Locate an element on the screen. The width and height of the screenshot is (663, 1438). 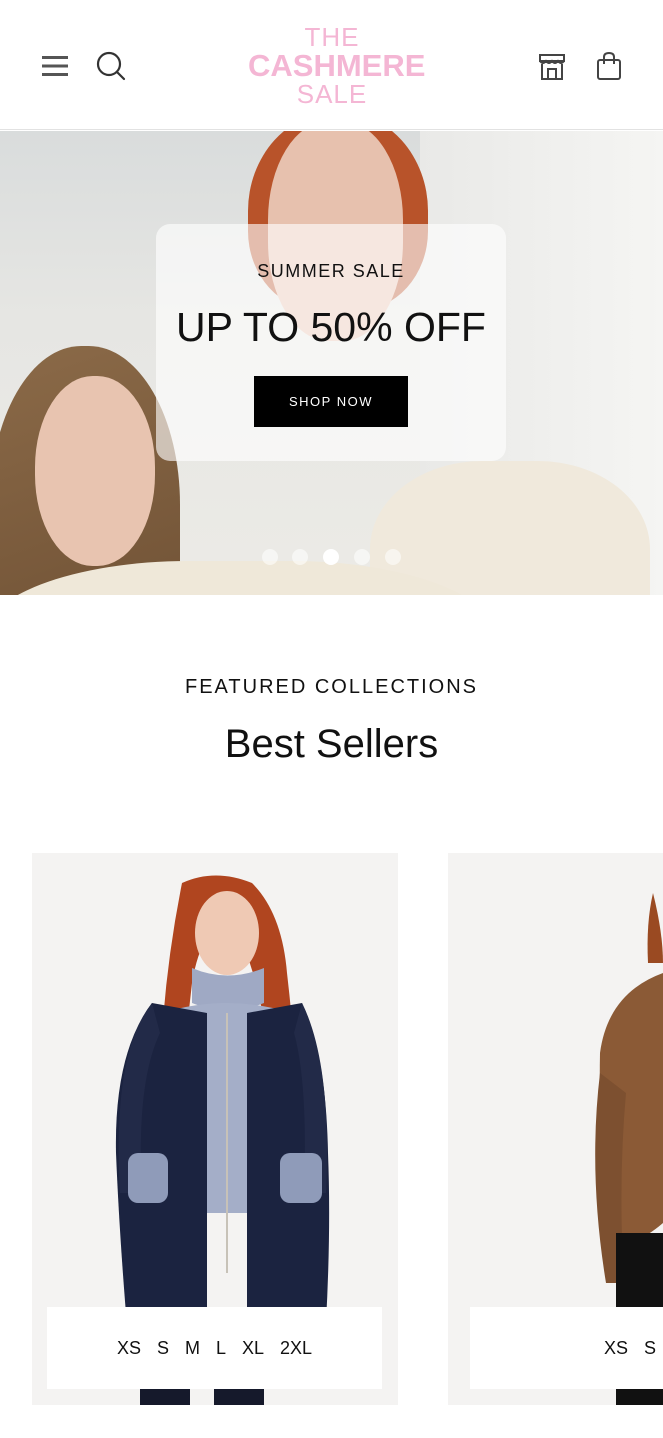
search-icon is located at coordinates (111, 66).